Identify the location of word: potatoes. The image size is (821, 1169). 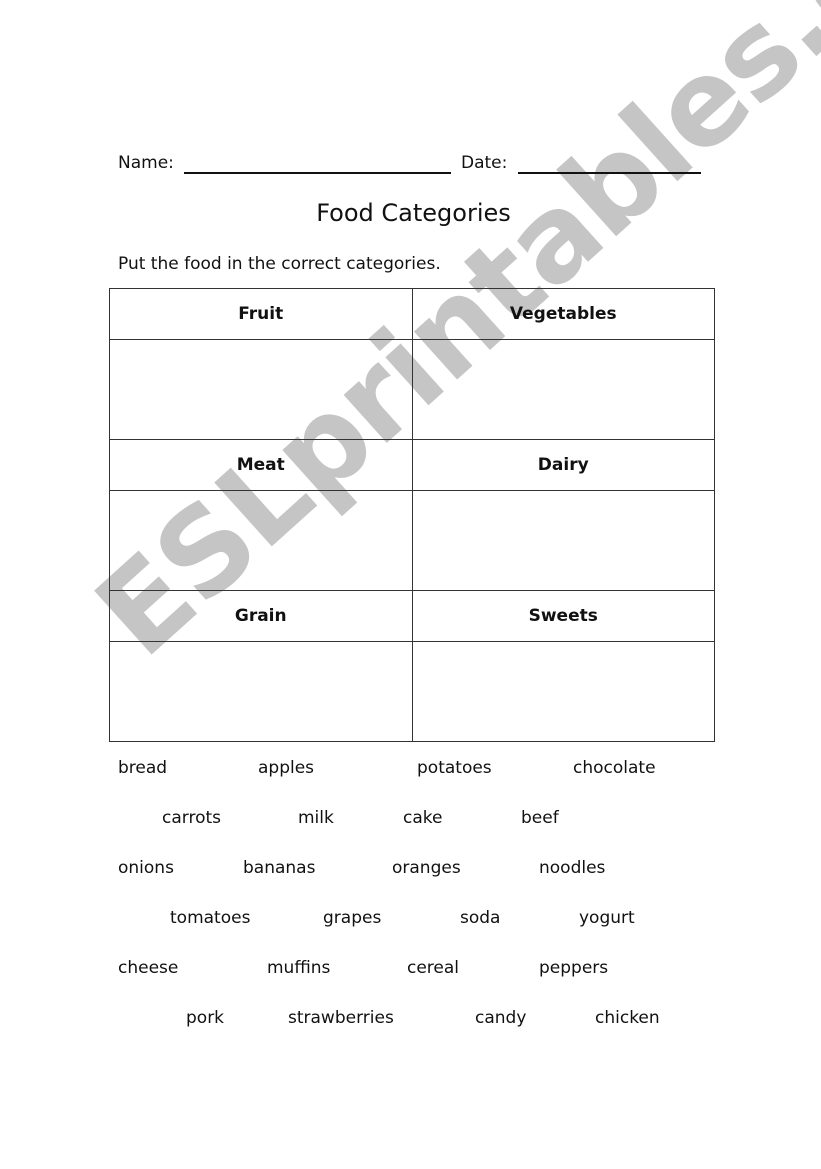
(454, 768).